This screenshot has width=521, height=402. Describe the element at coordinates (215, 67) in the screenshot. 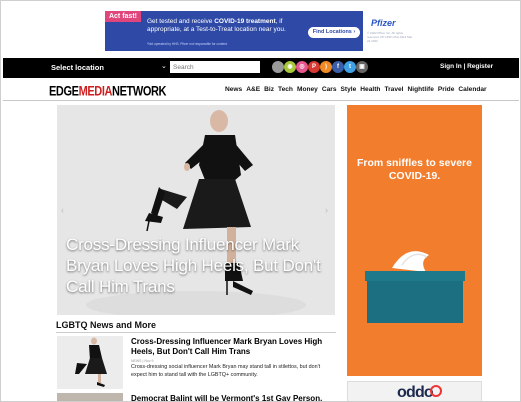

I see `search-input` at that location.